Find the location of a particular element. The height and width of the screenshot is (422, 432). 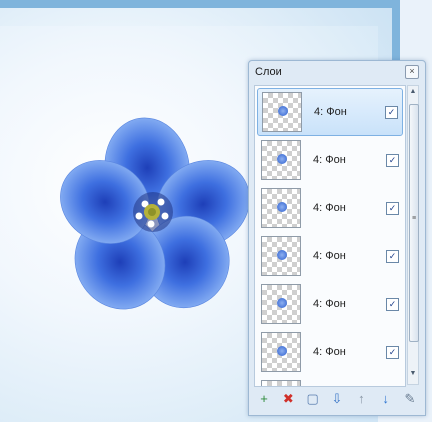

move-up-icon: ↑ is located at coordinates (361, 399).